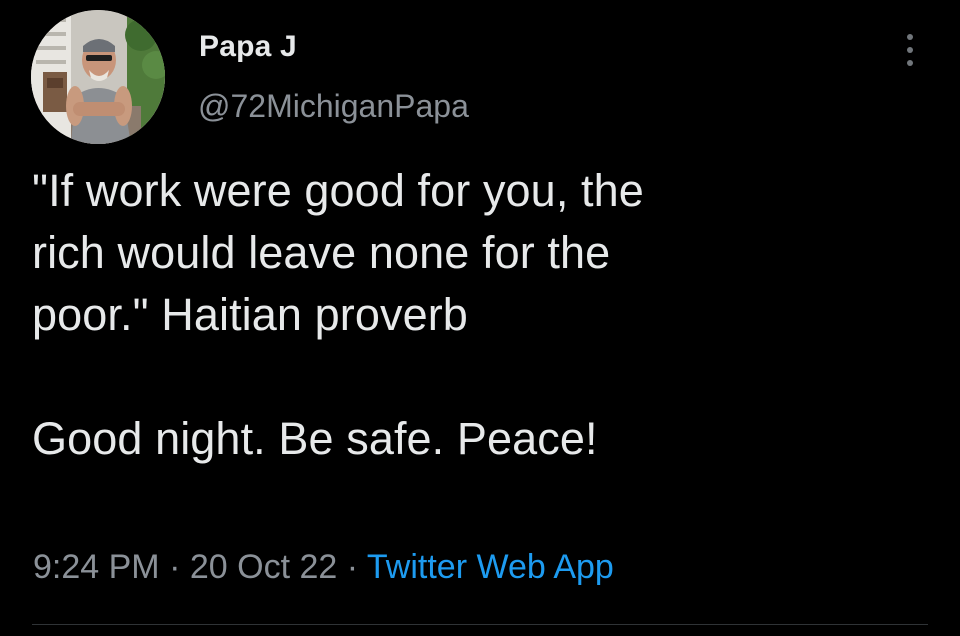  I want to click on tweet-text-line: Good night. Be safe. Peace!, so click(315, 438).